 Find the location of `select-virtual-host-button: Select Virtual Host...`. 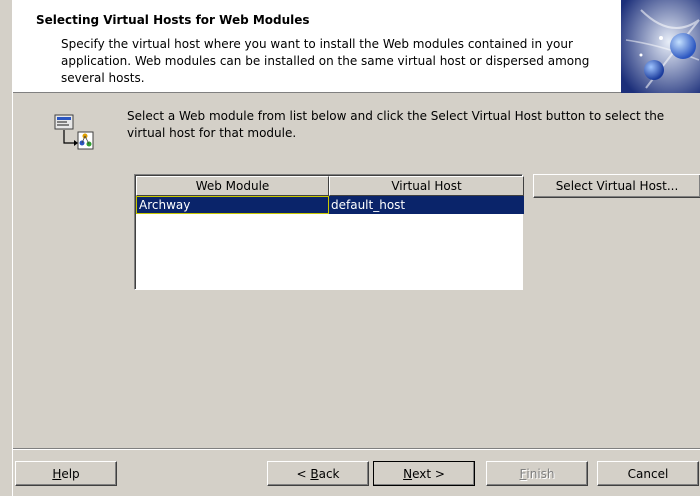

select-virtual-host-button: Select Virtual Host... is located at coordinates (616, 186).